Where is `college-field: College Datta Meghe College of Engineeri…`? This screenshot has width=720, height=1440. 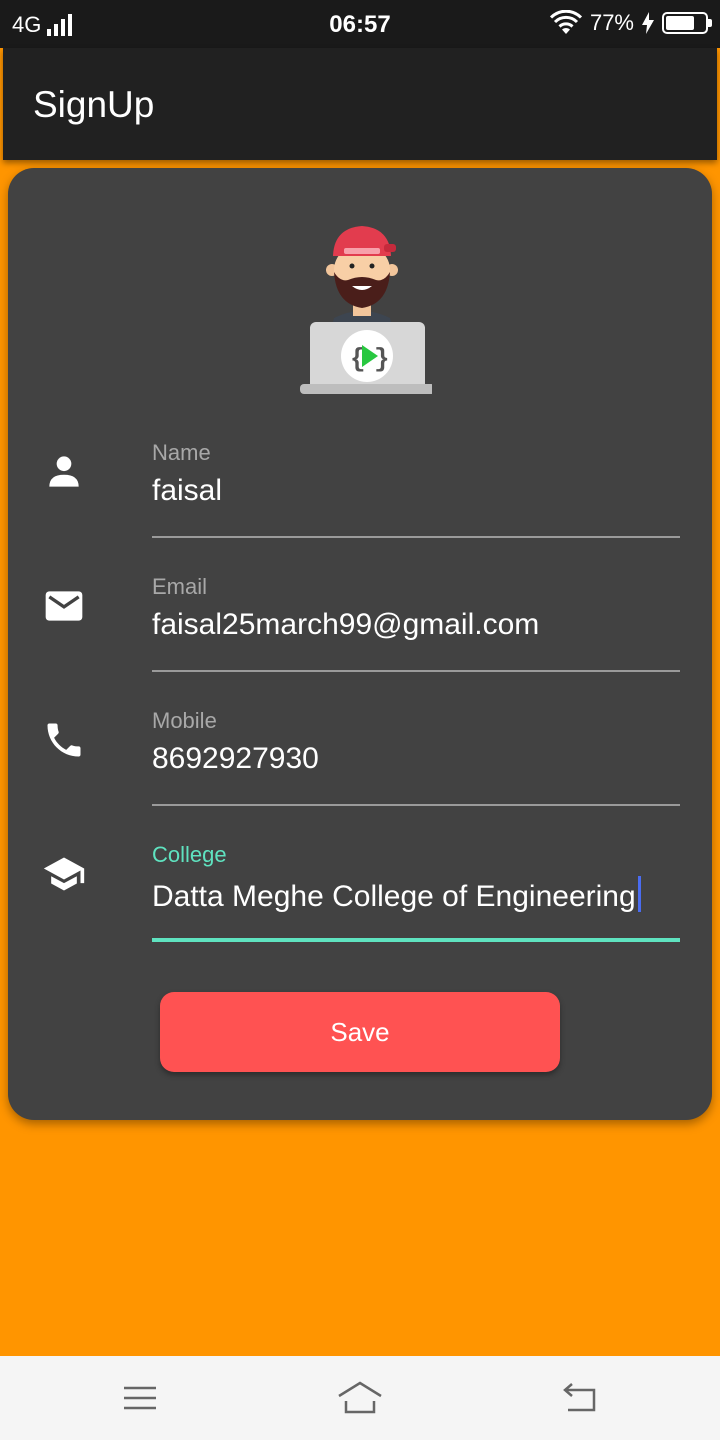 college-field: College Datta Meghe College of Engineeri… is located at coordinates (360, 902).